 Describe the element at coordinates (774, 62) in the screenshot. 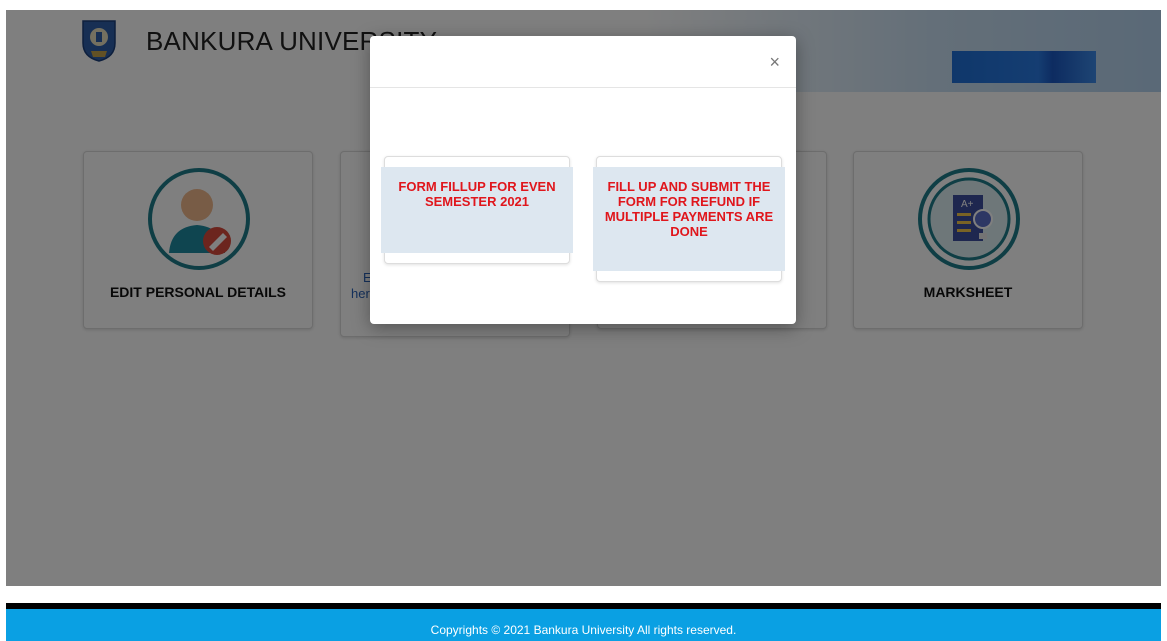

I see `close-icon: ×` at that location.